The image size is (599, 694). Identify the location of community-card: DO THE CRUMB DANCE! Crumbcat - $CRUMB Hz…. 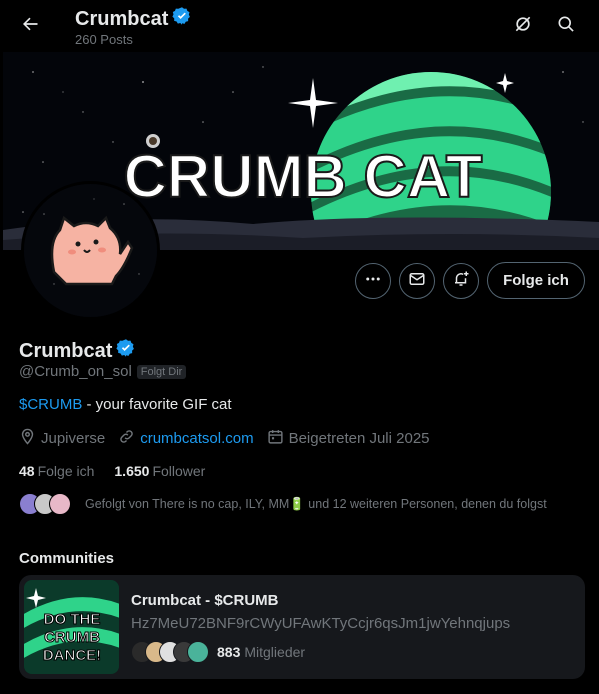
(302, 627).